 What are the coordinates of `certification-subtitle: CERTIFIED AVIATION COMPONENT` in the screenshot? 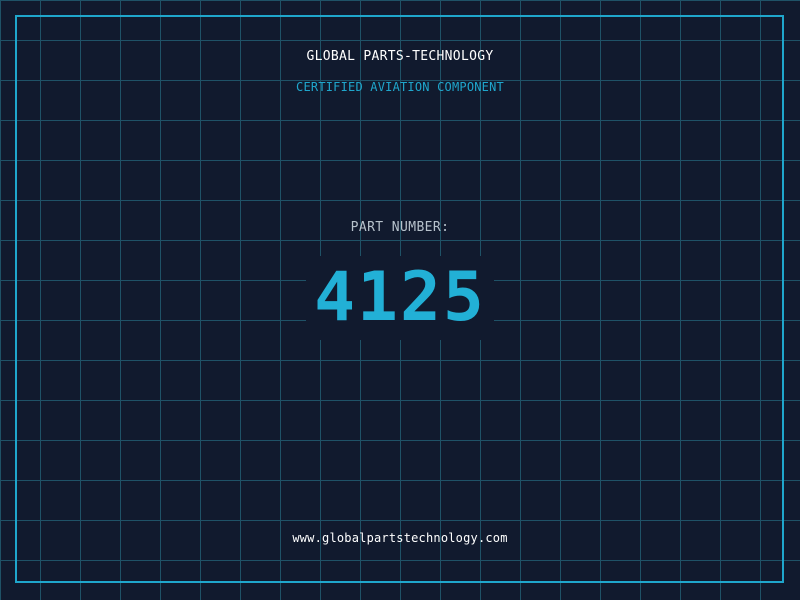 It's located at (400, 87).